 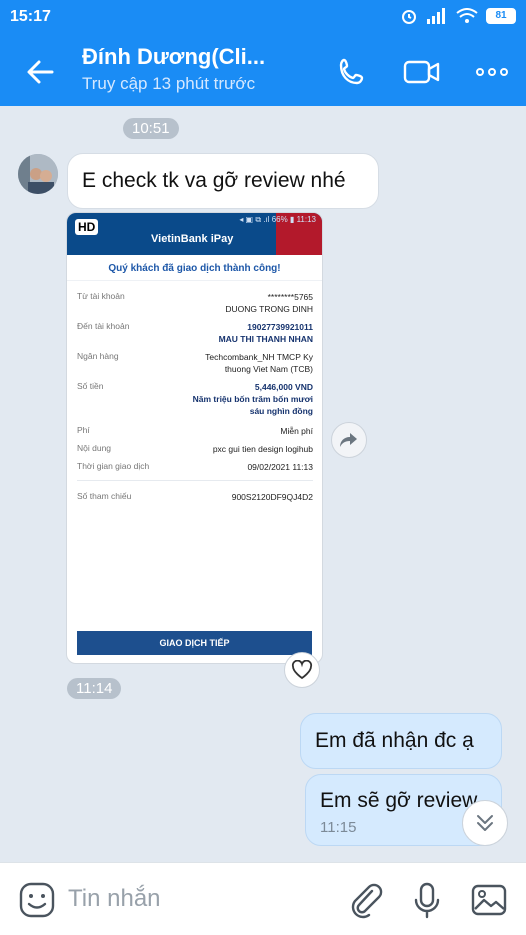 I want to click on react-button, so click(x=302, y=670).